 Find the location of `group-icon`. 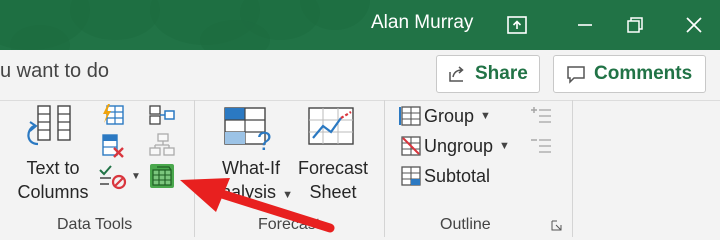

group-icon is located at coordinates (411, 116).